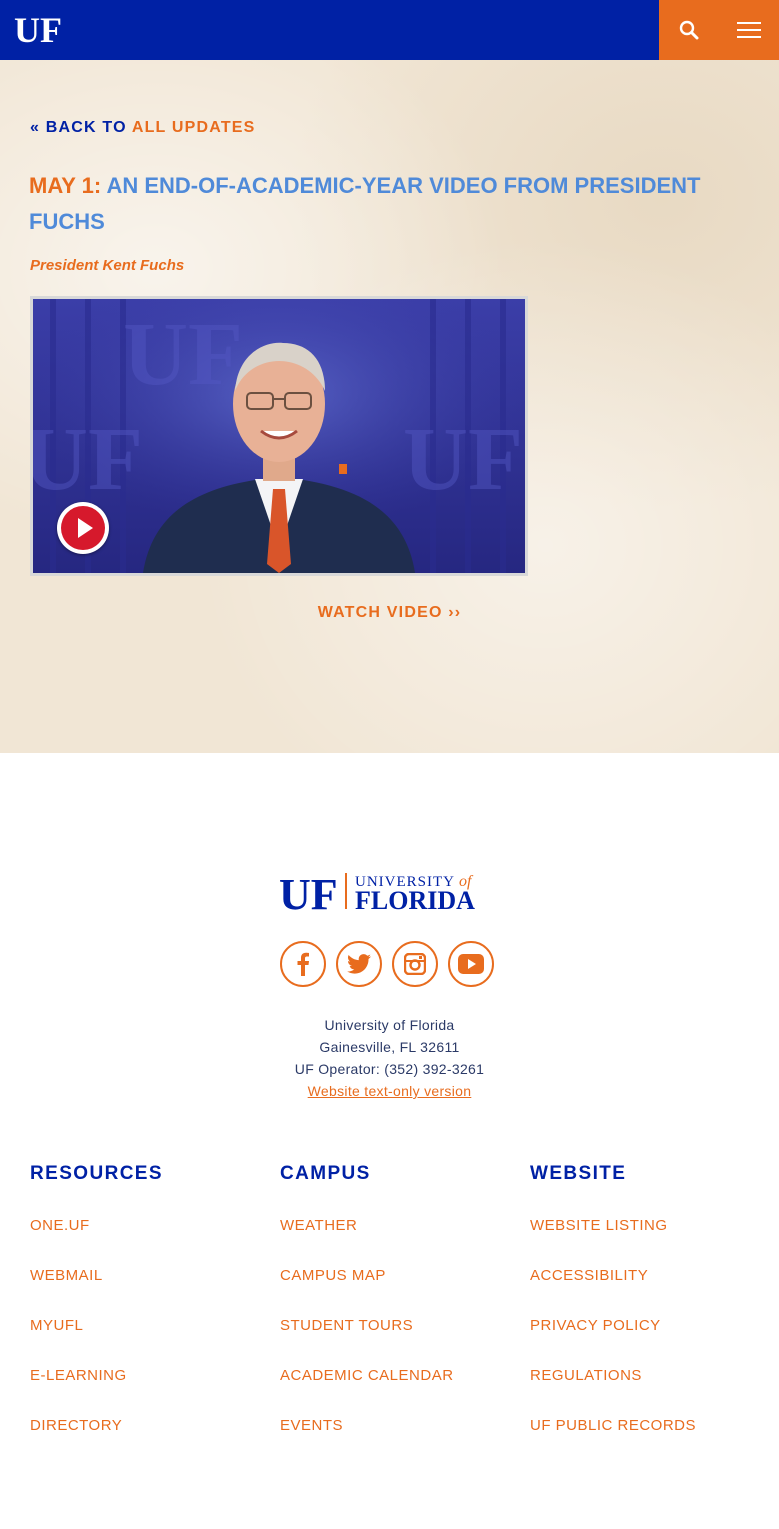  What do you see at coordinates (389, 1025) in the screenshot?
I see `address-line-1: University of Florida` at bounding box center [389, 1025].